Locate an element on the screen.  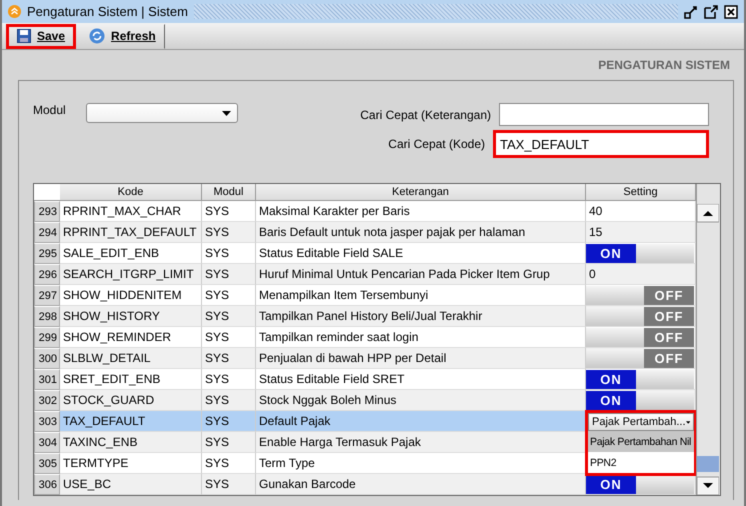
setting-dropdown: Pajak Pertambah... Pajak Pertambahan Nil PPN2 is located at coordinates (640, 443).